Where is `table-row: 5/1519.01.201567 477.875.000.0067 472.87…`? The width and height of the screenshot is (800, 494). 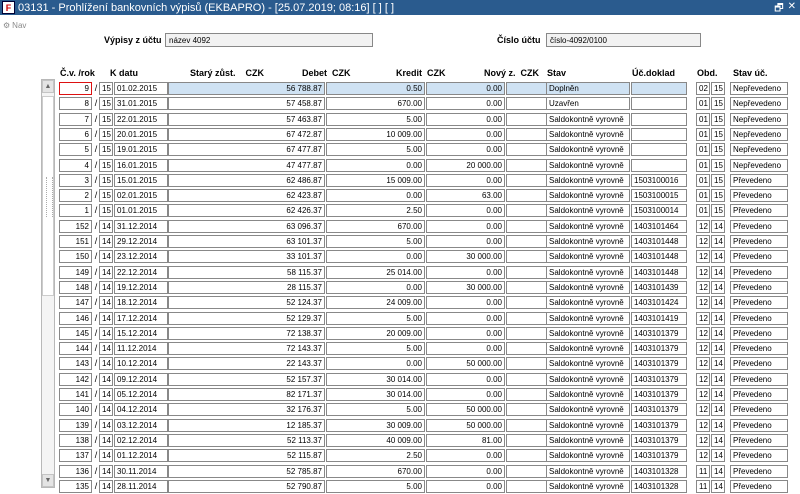 table-row: 5/1519.01.201567 477.875.000.0067 472.87… is located at coordinates (424, 149).